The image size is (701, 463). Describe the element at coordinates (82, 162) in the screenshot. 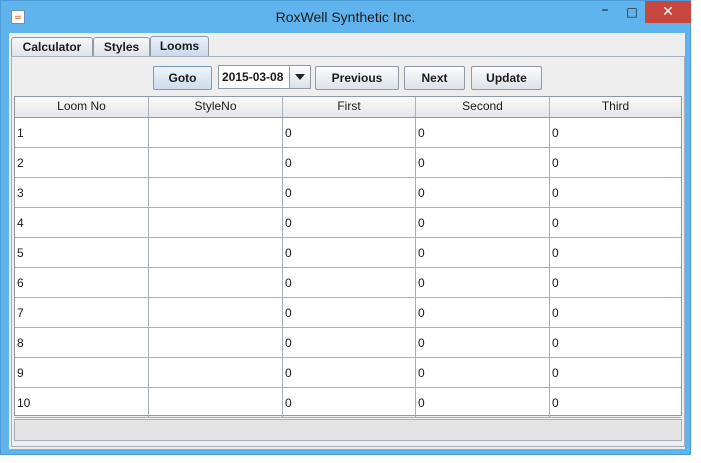

I see `loom-no-cell: 2` at that location.